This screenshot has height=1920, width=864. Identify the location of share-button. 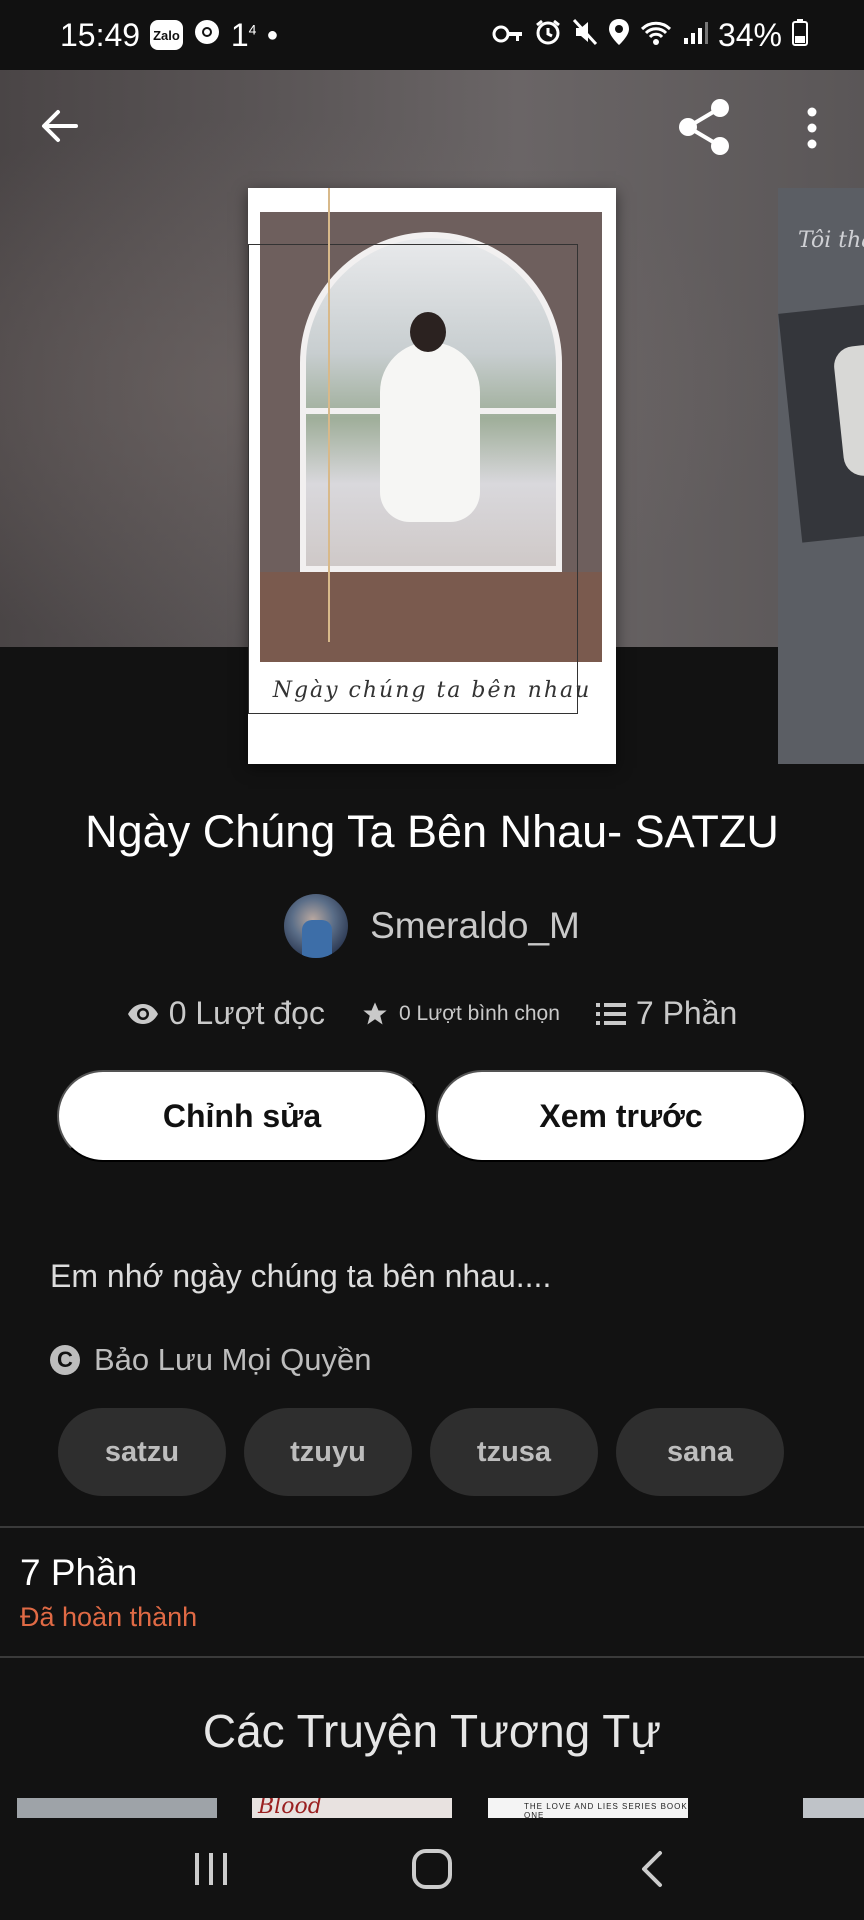
(704, 127).